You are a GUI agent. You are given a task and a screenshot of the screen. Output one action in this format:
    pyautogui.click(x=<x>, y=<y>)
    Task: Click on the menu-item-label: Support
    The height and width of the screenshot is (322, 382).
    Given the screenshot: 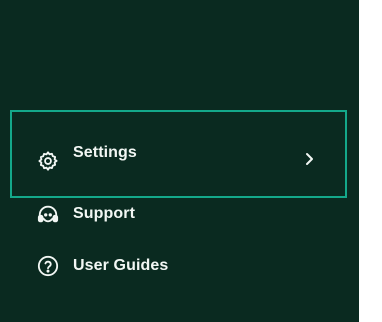 What is the action you would take?
    pyautogui.click(x=104, y=213)
    